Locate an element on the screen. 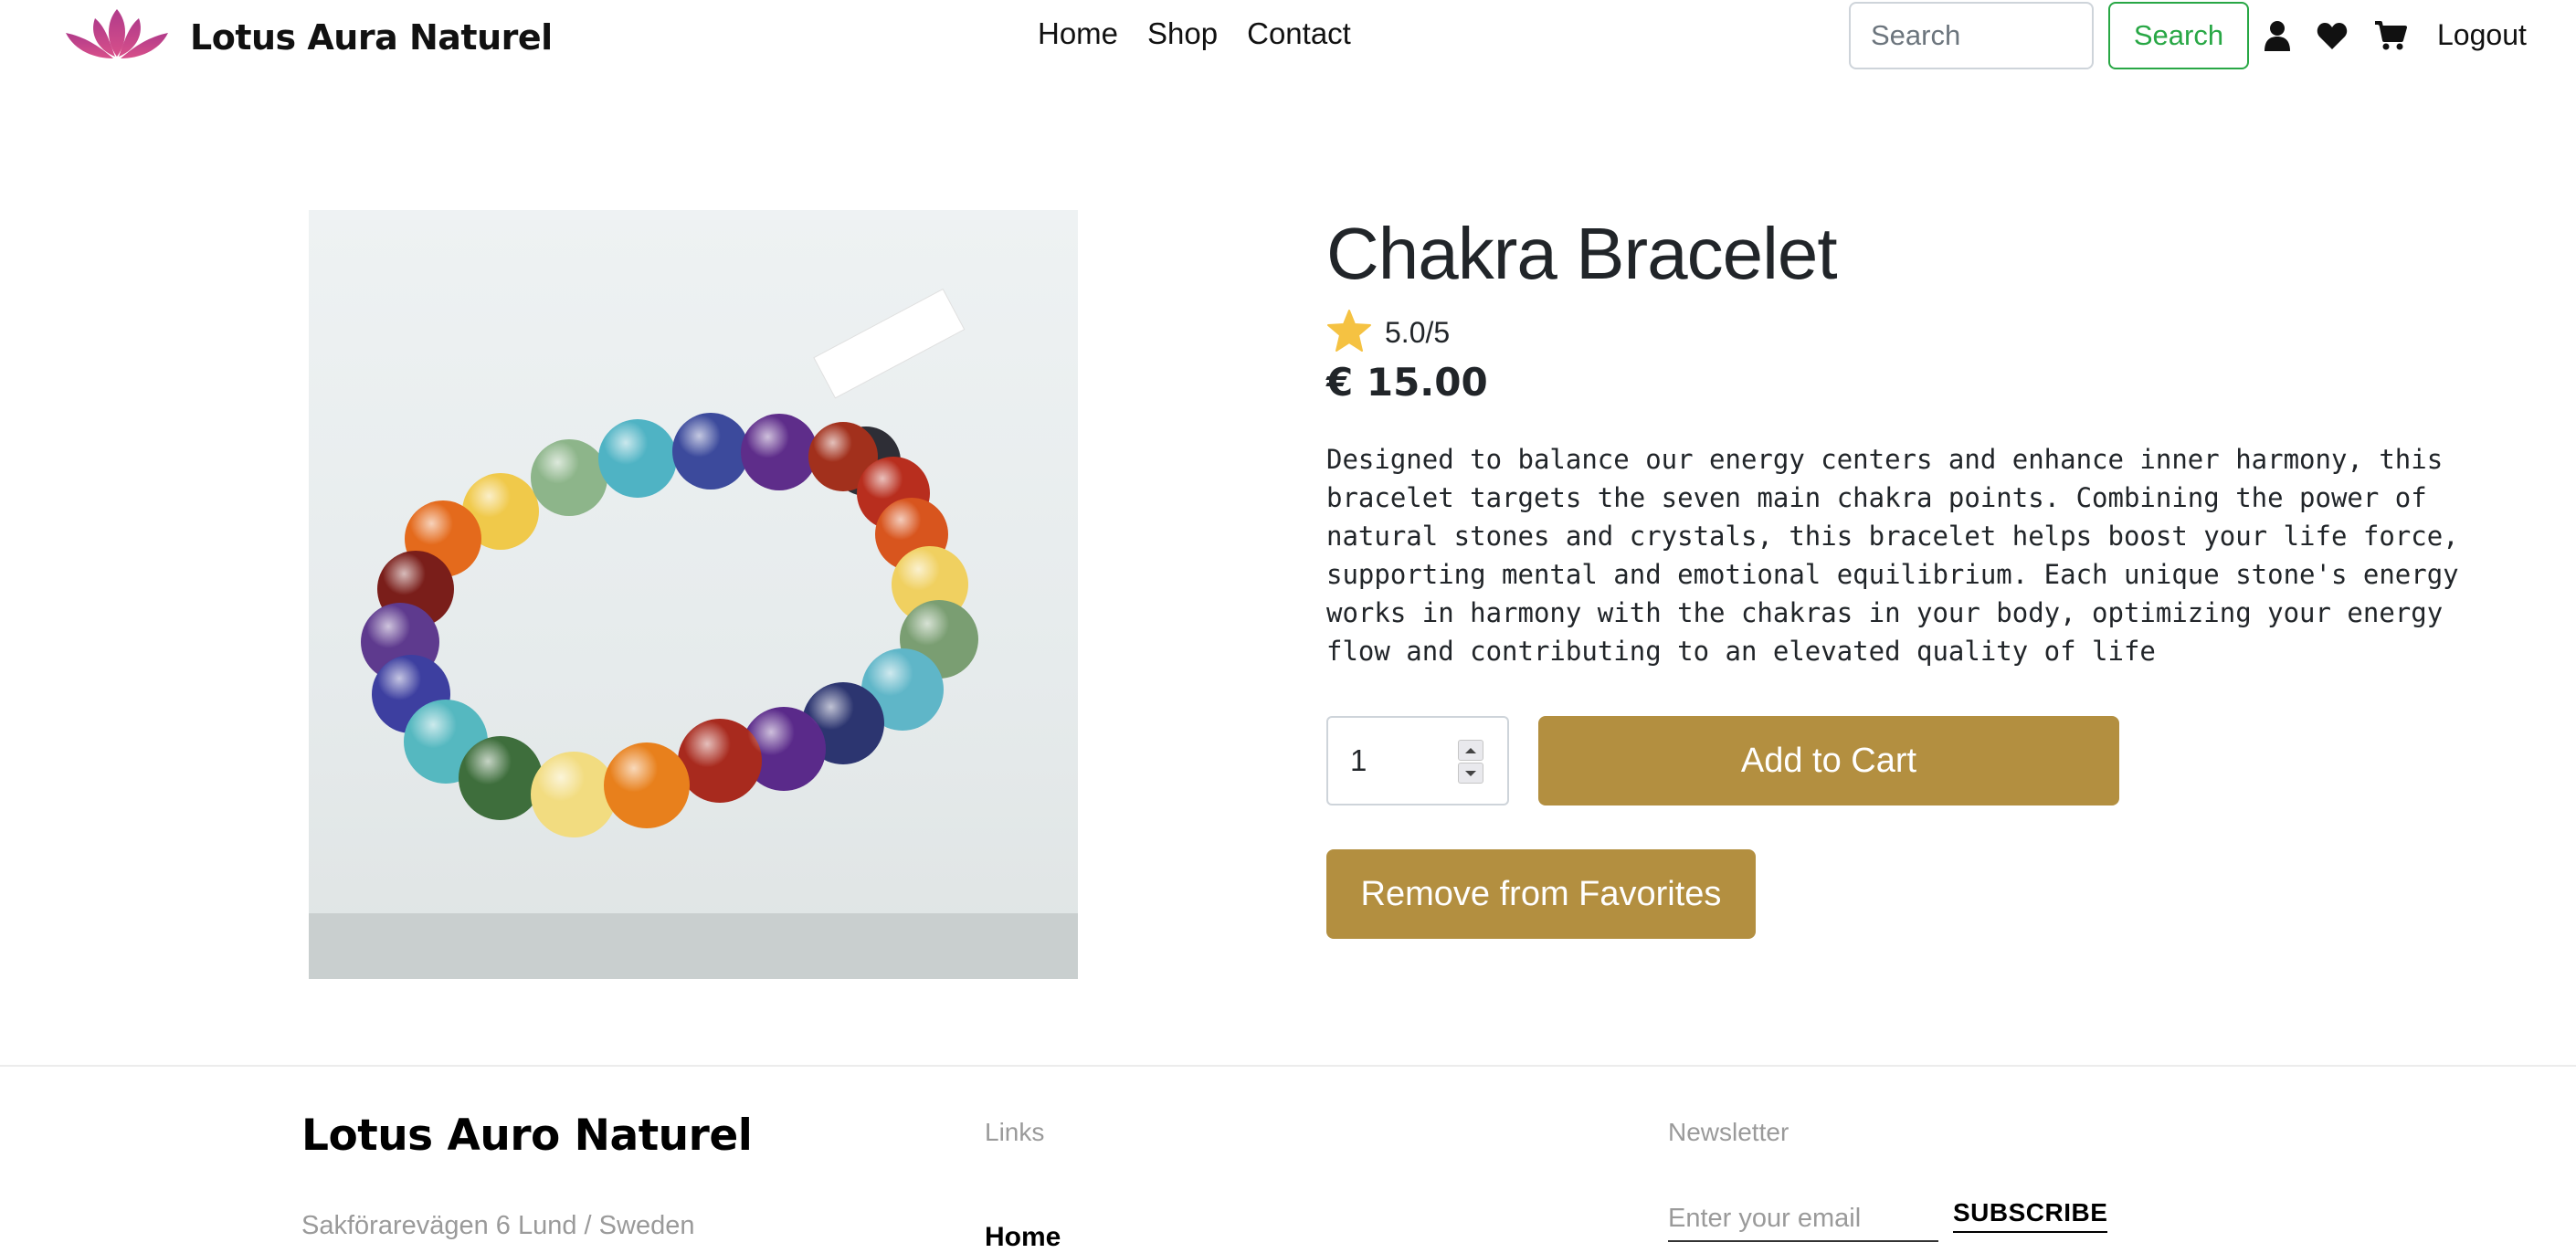 Image resolution: width=2576 pixels, height=1253 pixels. nav-contact: Contact is located at coordinates (1299, 33).